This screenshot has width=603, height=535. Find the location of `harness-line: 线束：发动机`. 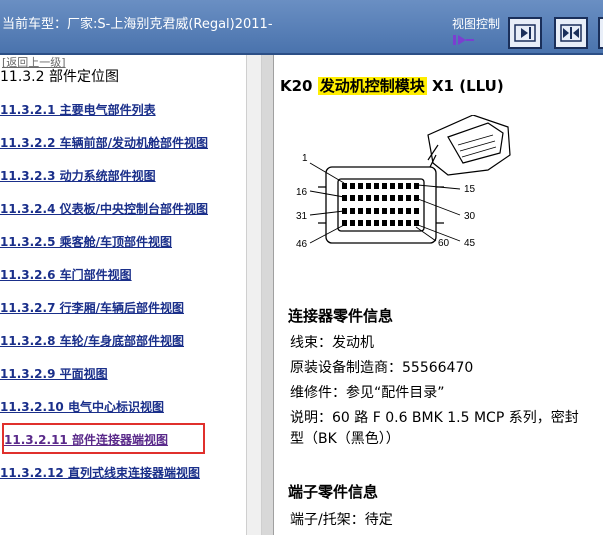

harness-line: 线束：发动机 is located at coordinates (332, 343).